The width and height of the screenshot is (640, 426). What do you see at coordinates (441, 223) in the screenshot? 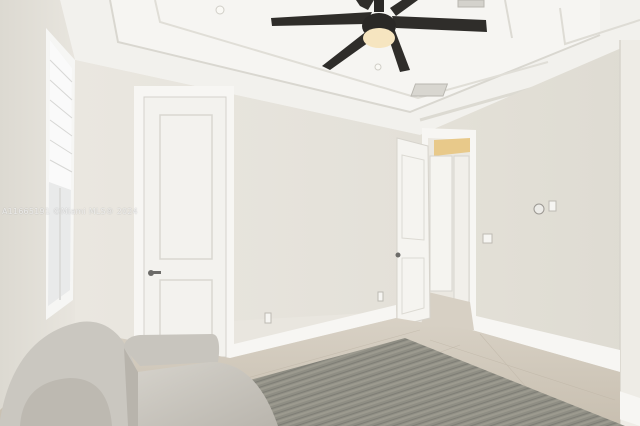
I see `hallway-door` at bounding box center [441, 223].